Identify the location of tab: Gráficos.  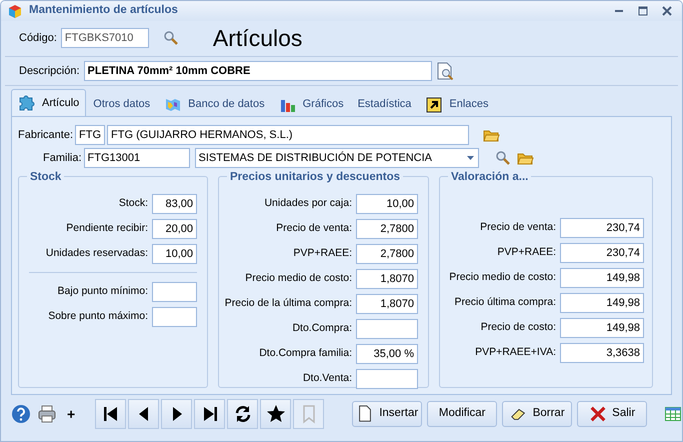
(311, 104).